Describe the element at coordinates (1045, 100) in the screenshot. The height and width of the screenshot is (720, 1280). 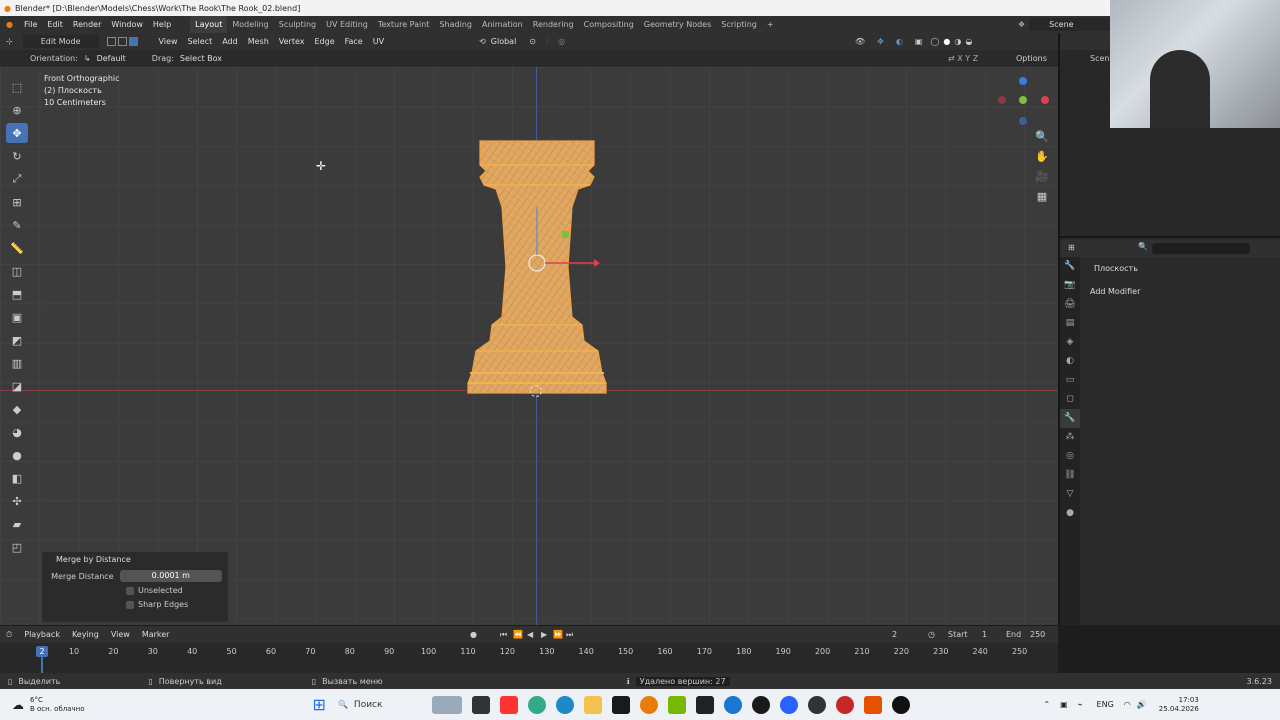
I see `gizmo-x-icon` at that location.